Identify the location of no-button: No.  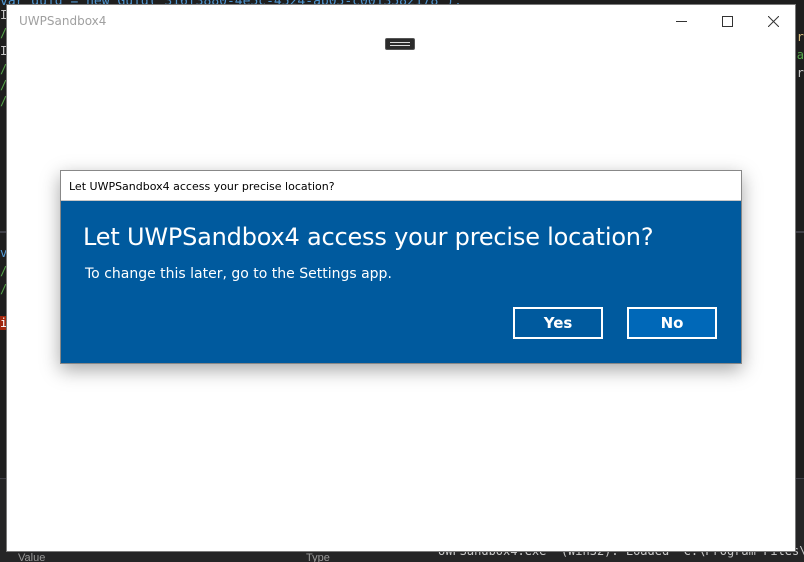
(672, 323).